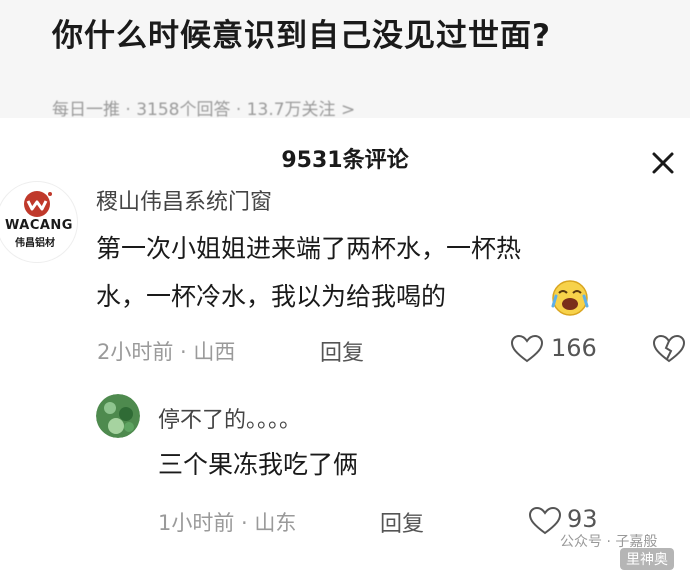 The height and width of the screenshot is (570, 690). Describe the element at coordinates (39, 225) in the screenshot. I see `logo-text: WACANG` at that location.